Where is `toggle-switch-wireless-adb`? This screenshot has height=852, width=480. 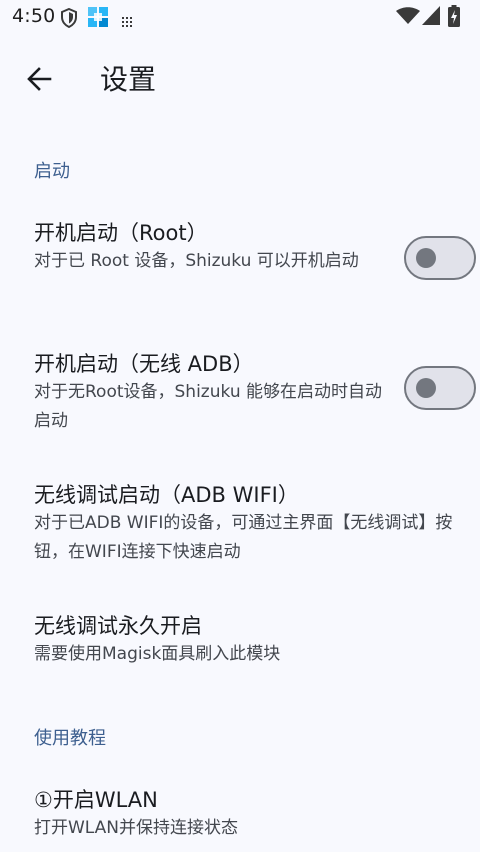
toggle-switch-wireless-adb is located at coordinates (440, 388).